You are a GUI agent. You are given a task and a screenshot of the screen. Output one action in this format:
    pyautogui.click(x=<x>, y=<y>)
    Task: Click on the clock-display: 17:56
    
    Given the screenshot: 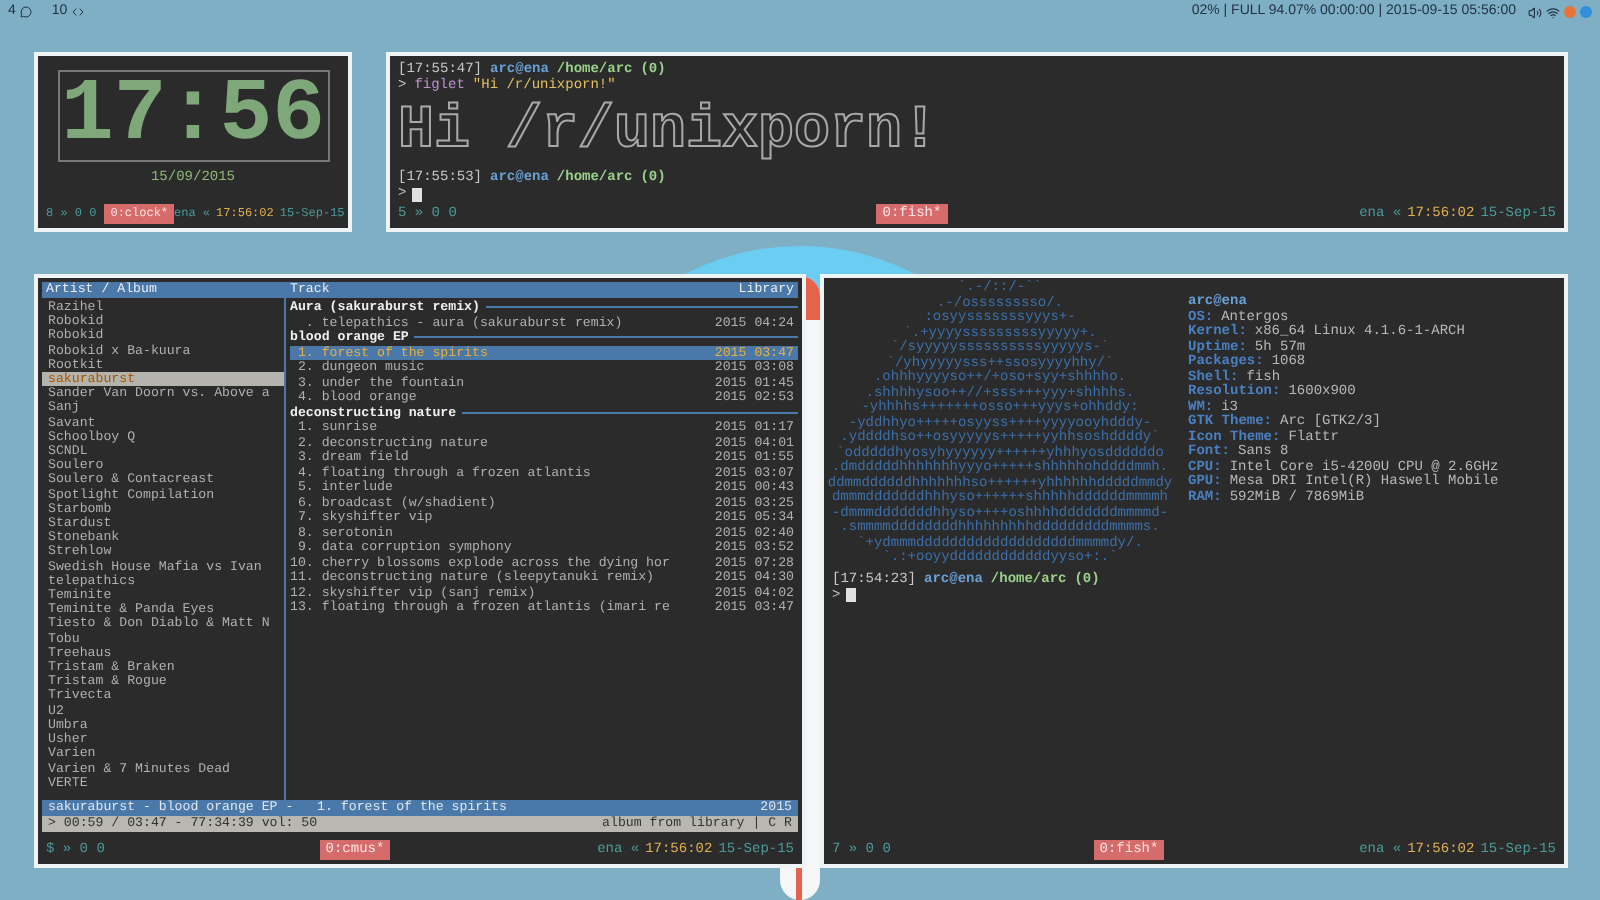 What is the action you would take?
    pyautogui.click(x=193, y=116)
    